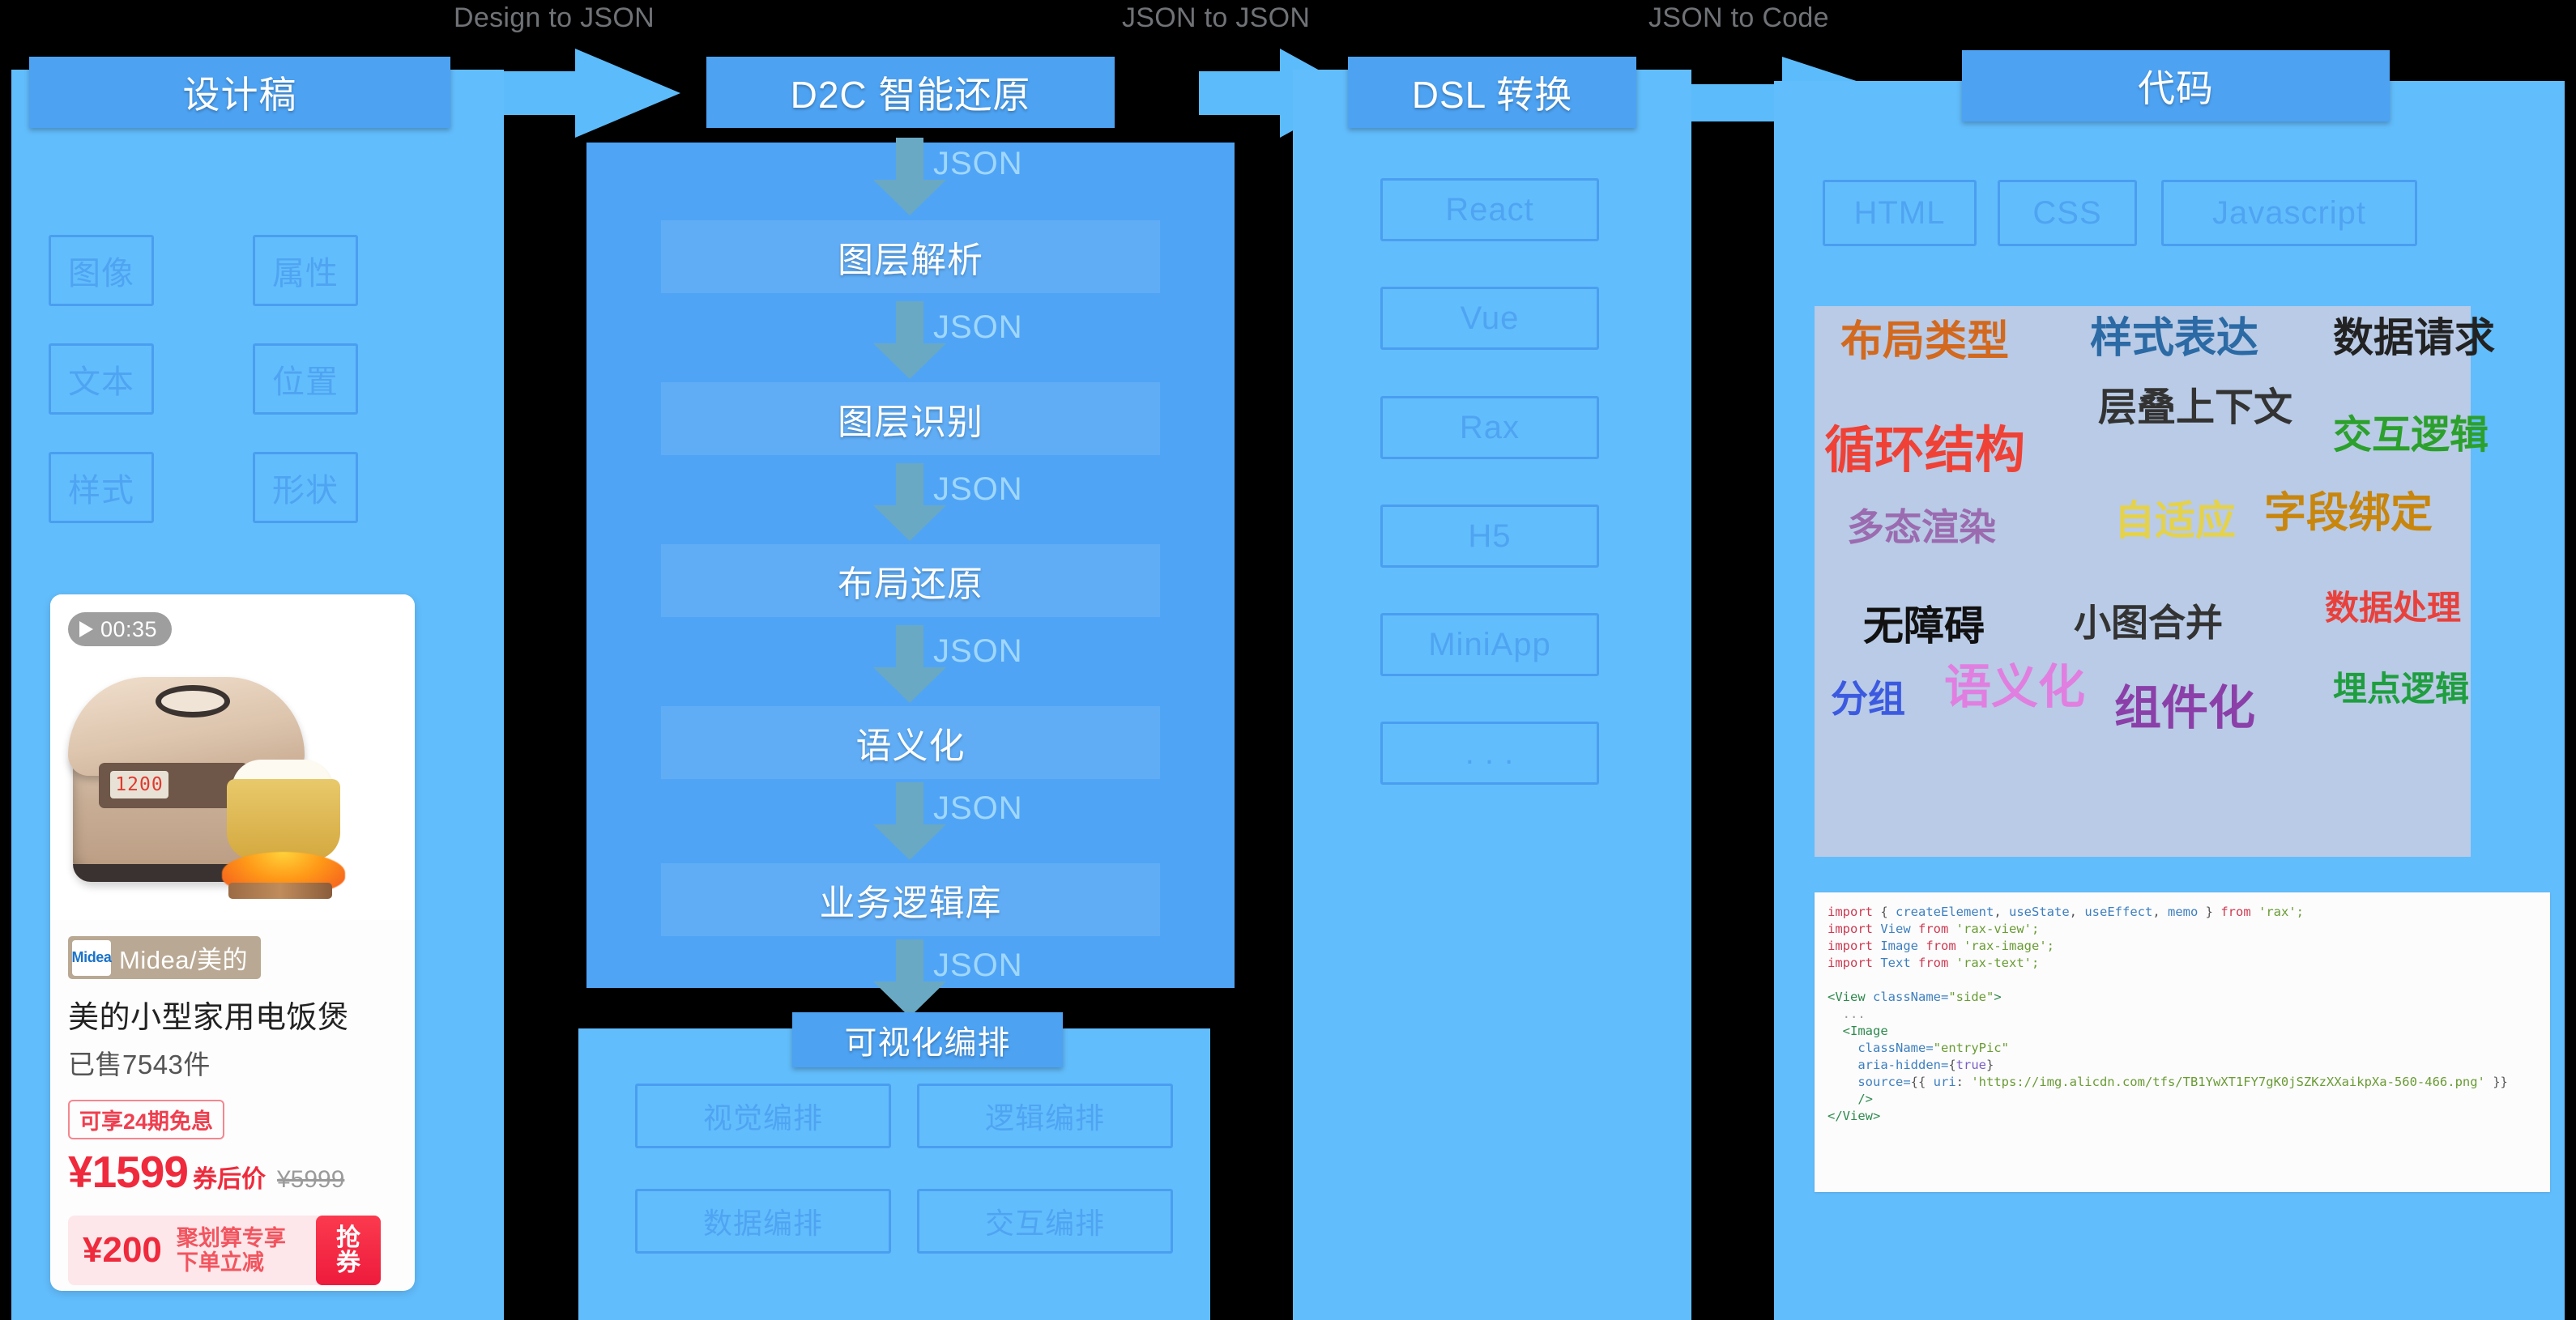  Describe the element at coordinates (1895, 929) in the screenshot. I see `code-token: View` at that location.